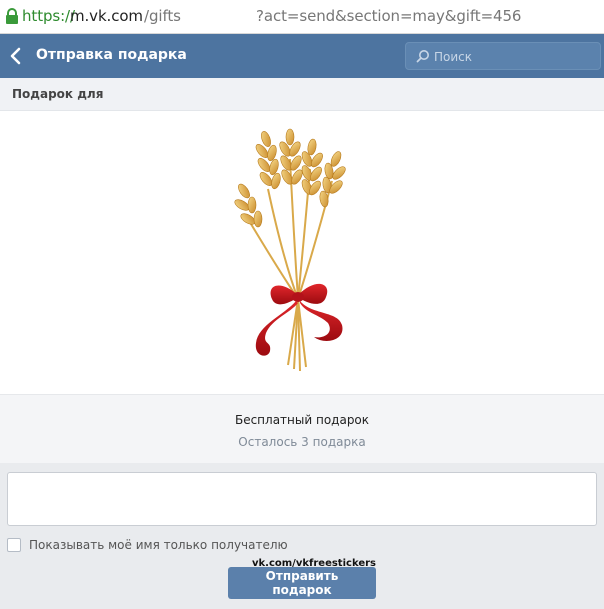 The height and width of the screenshot is (609, 604). What do you see at coordinates (12, 16) in the screenshot?
I see `lock-icon` at bounding box center [12, 16].